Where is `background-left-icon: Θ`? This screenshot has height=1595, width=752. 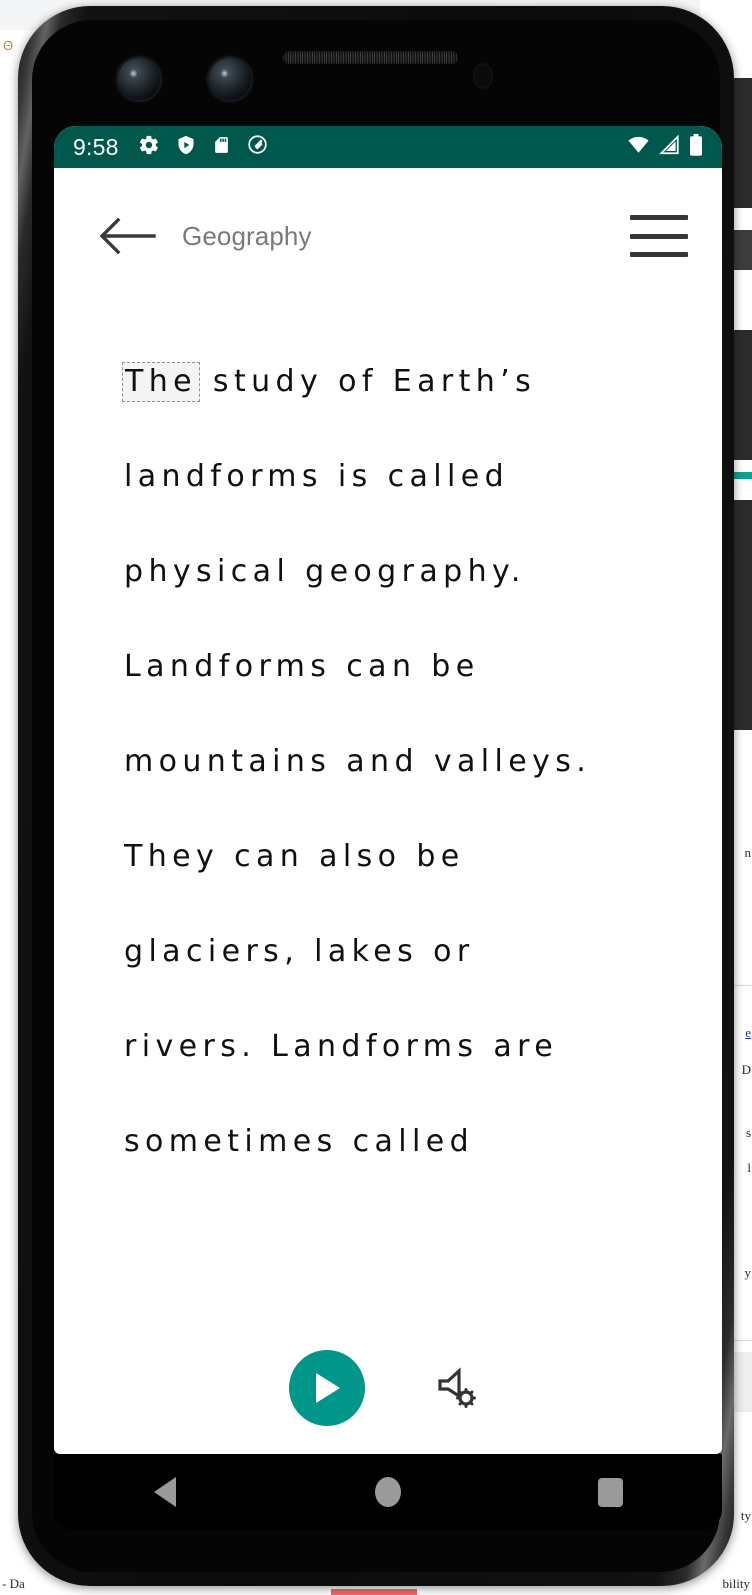
background-left-icon: Θ is located at coordinates (8, 45).